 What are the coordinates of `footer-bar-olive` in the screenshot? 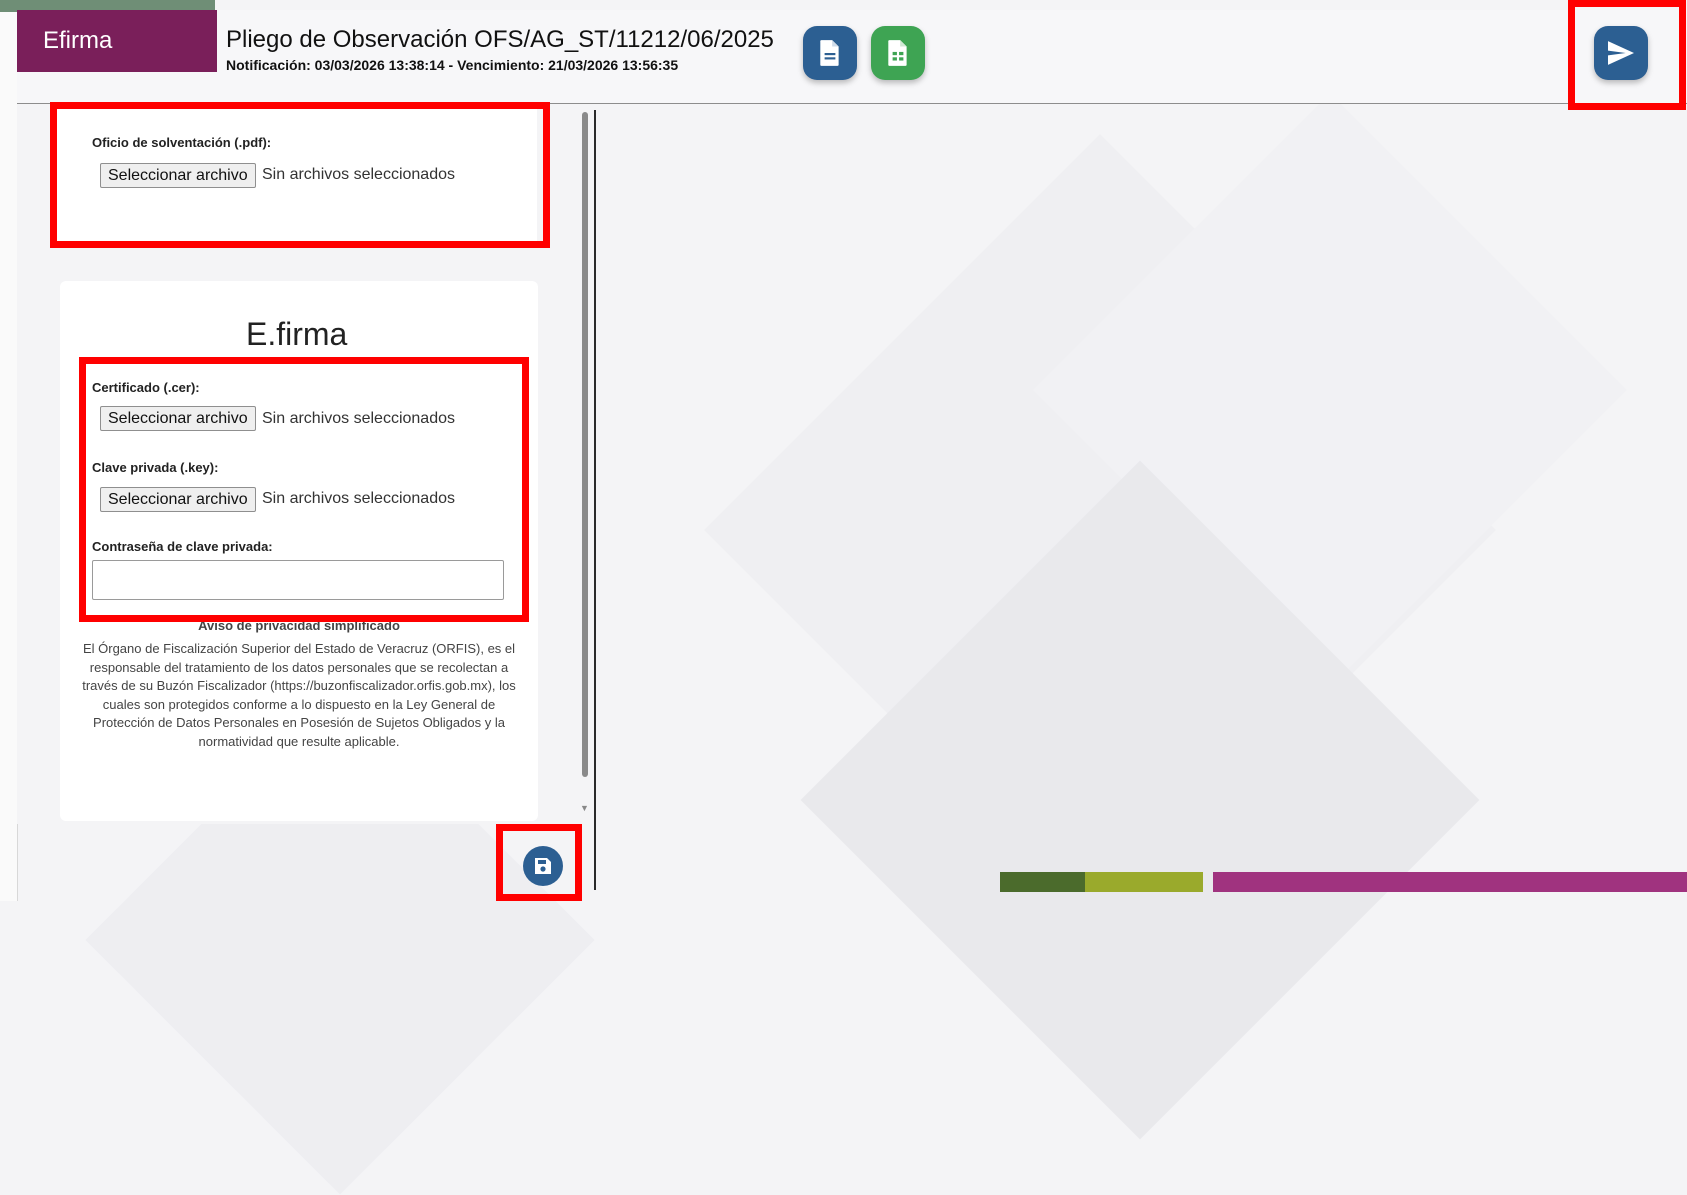 It's located at (1144, 882).